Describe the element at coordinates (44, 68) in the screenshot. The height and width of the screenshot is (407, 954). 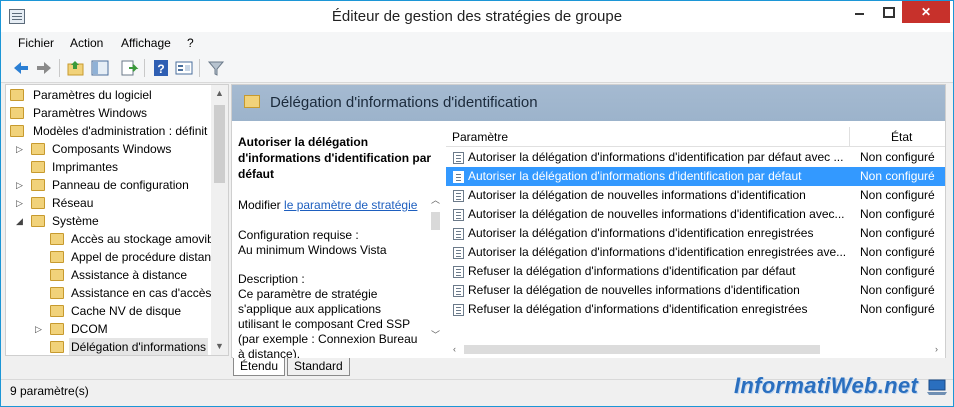
I see `forward-arrow-icon` at that location.